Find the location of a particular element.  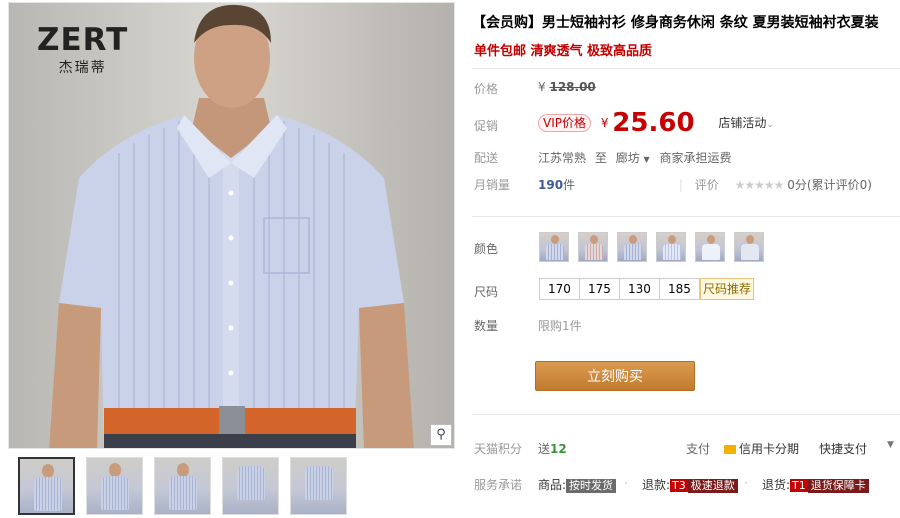

rating-text-link: 0分(累计评价0) is located at coordinates (829, 185).